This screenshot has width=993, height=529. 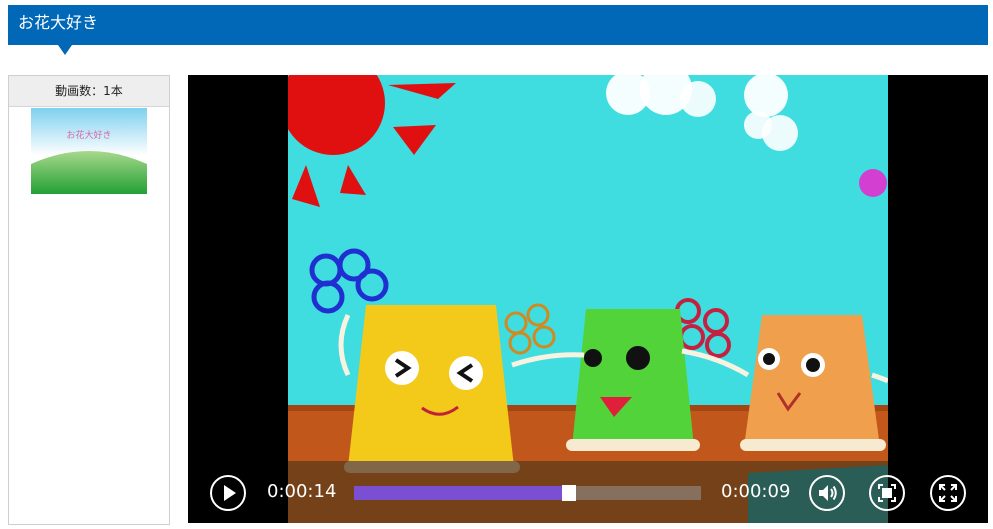 I want to click on seek-bar, so click(x=527, y=493).